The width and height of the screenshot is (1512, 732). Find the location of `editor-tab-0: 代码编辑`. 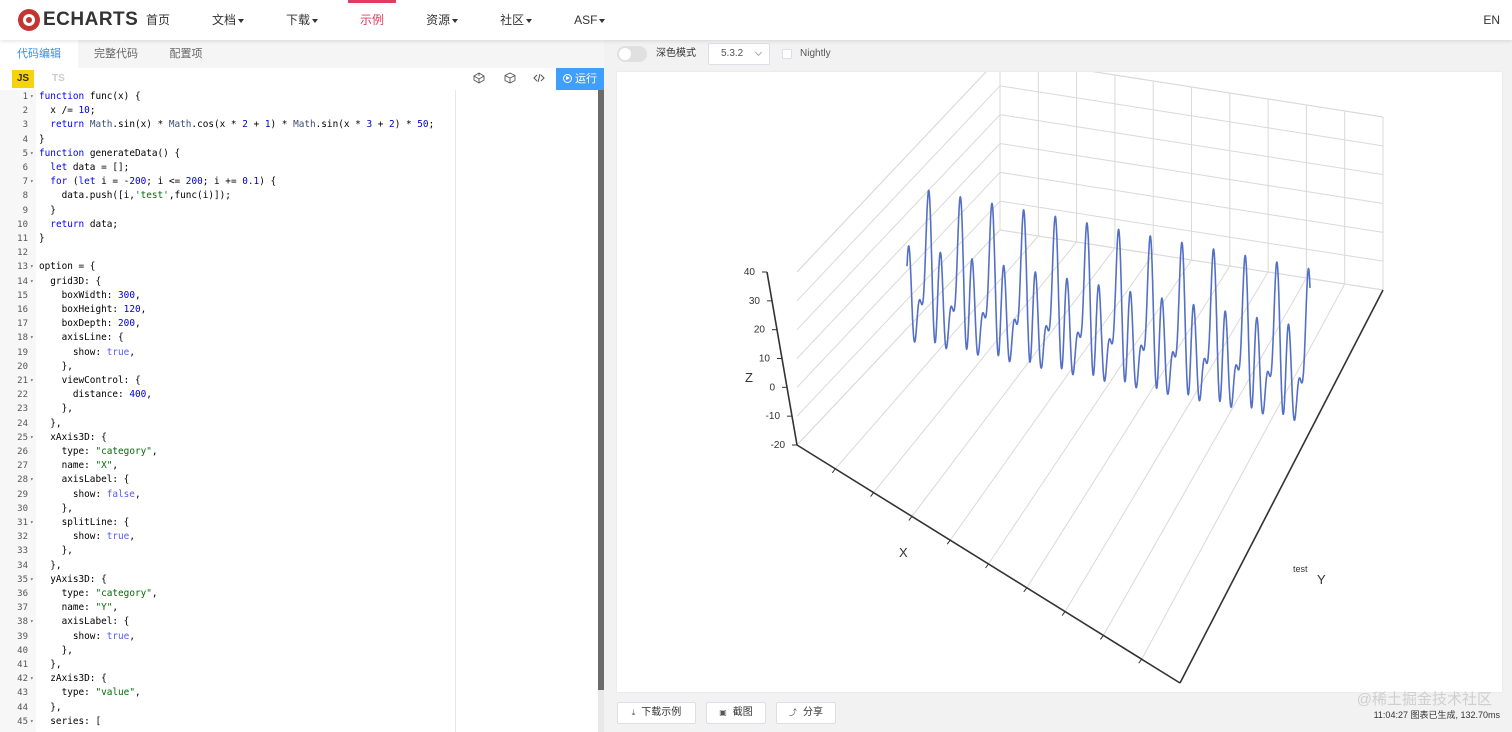

editor-tab-0: 代码编辑 is located at coordinates (39, 54).